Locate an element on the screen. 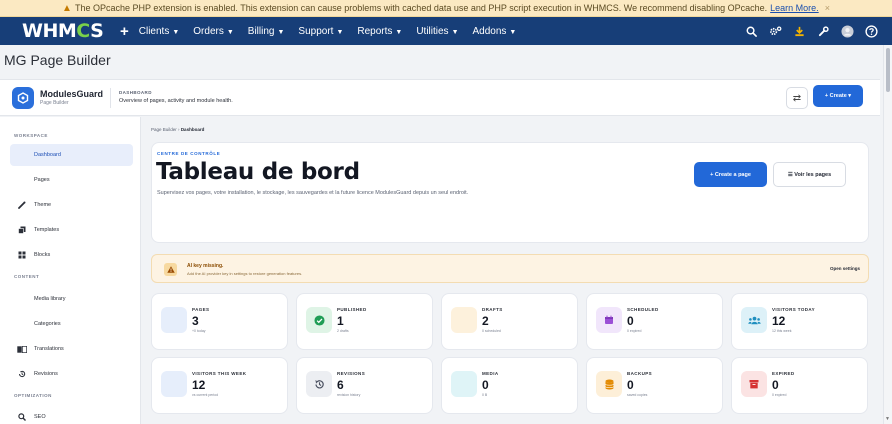 This screenshot has height=424, width=892. check-icon is located at coordinates (319, 320).